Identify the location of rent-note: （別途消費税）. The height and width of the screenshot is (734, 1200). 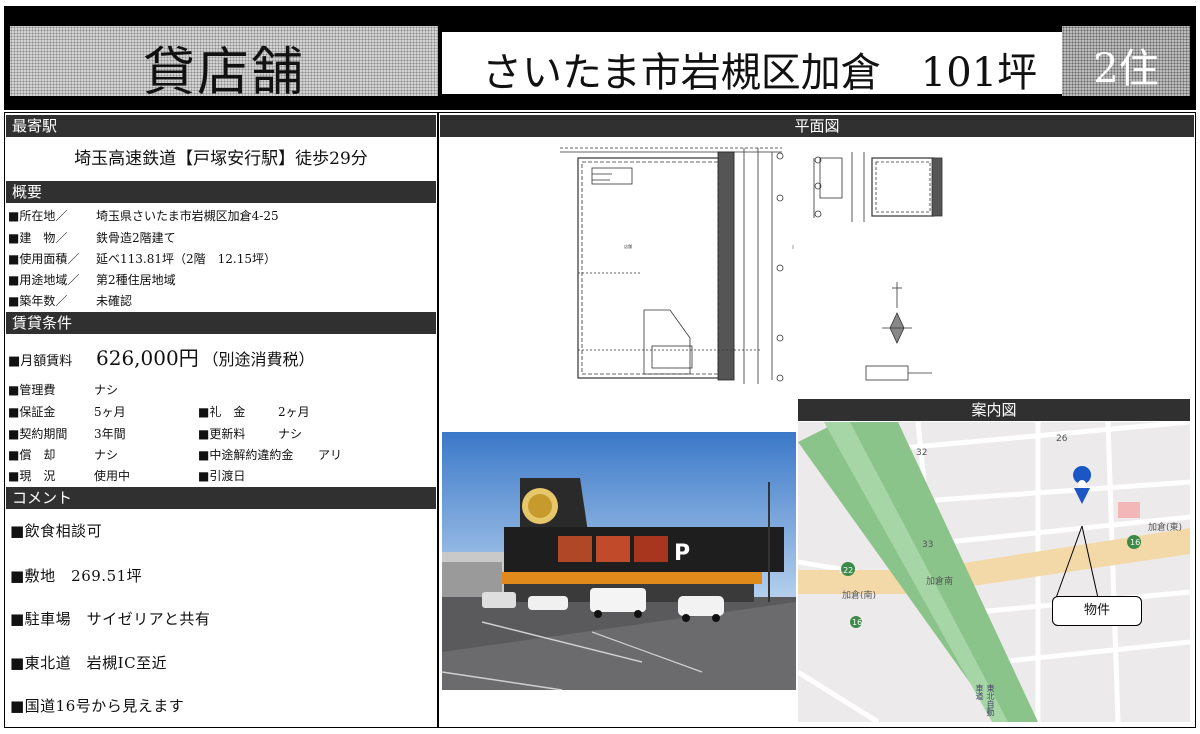
(258, 359).